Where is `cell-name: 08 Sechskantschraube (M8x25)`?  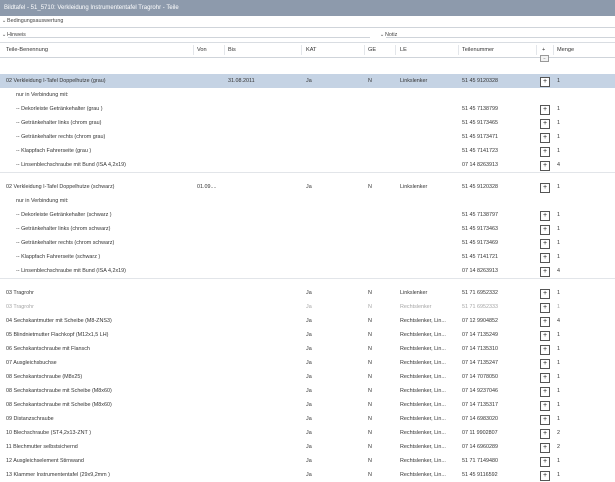
cell-name: 08 Sechskantschraube (M8x25) is located at coordinates (44, 377).